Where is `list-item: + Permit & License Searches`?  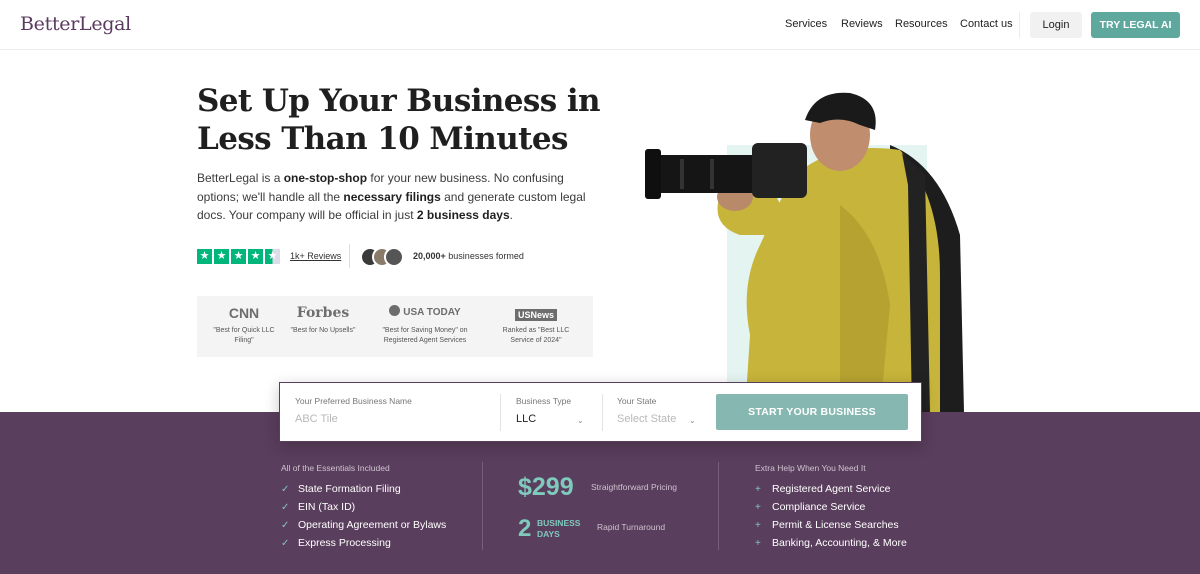
list-item: + Permit & License Searches is located at coordinates (831, 528).